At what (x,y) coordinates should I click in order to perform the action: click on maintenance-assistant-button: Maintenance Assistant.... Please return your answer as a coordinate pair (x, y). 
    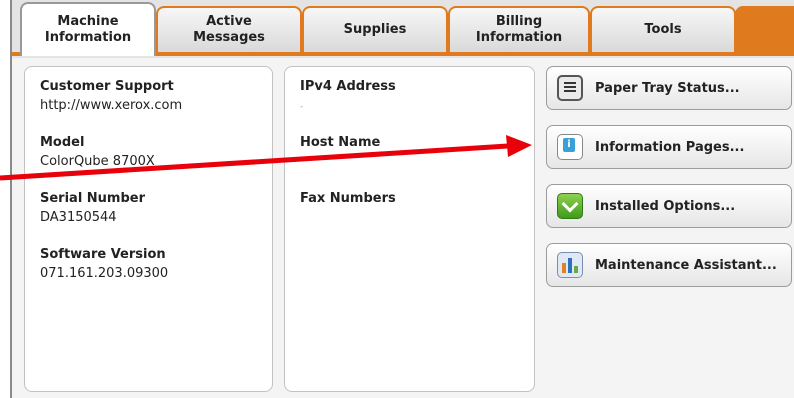
    Looking at the image, I should click on (669, 265).